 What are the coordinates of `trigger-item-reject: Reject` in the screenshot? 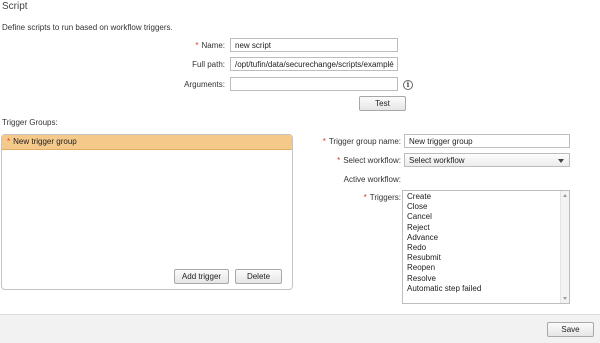 It's located at (486, 228).